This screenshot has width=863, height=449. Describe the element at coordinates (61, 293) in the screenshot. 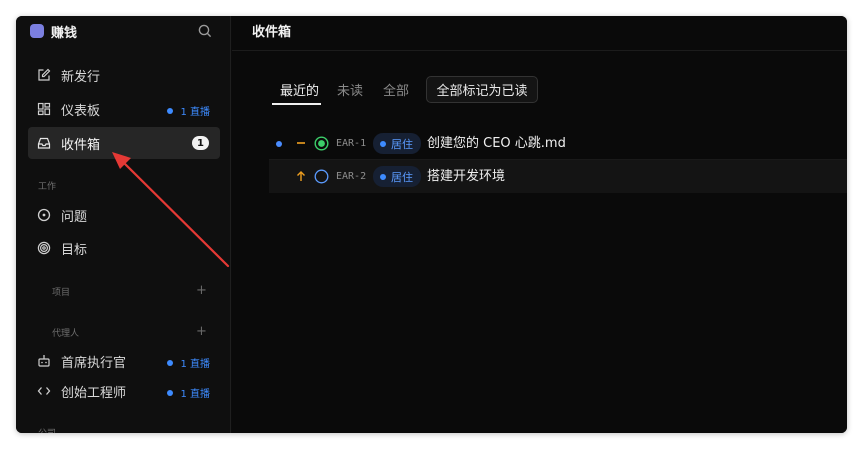

I see `section-label-projects: 项目` at that location.